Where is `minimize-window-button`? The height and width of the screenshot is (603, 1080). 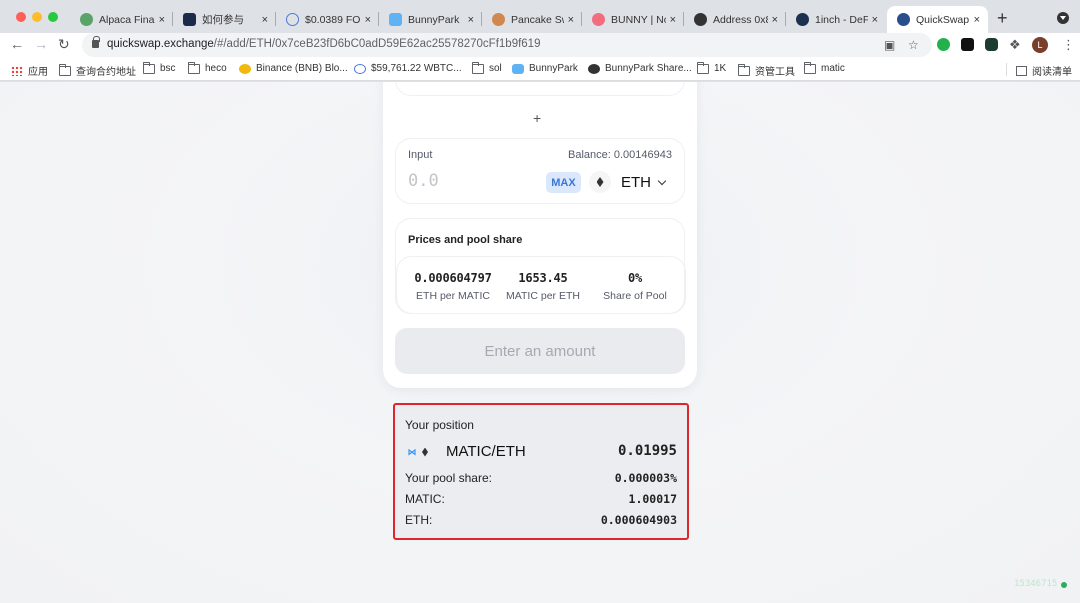 minimize-window-button is located at coordinates (37, 17).